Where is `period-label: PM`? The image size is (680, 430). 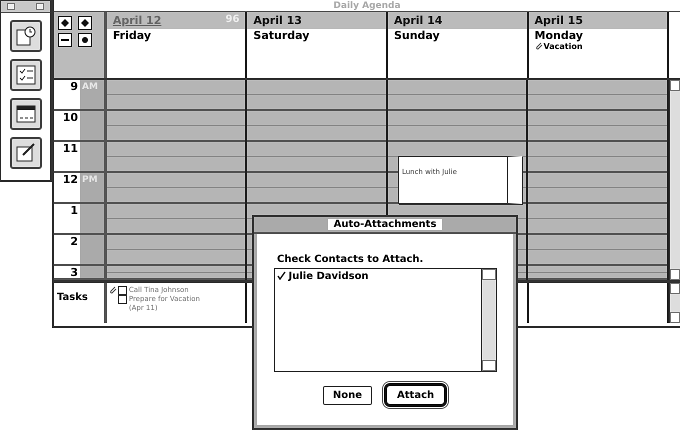
period-label: PM is located at coordinates (89, 180).